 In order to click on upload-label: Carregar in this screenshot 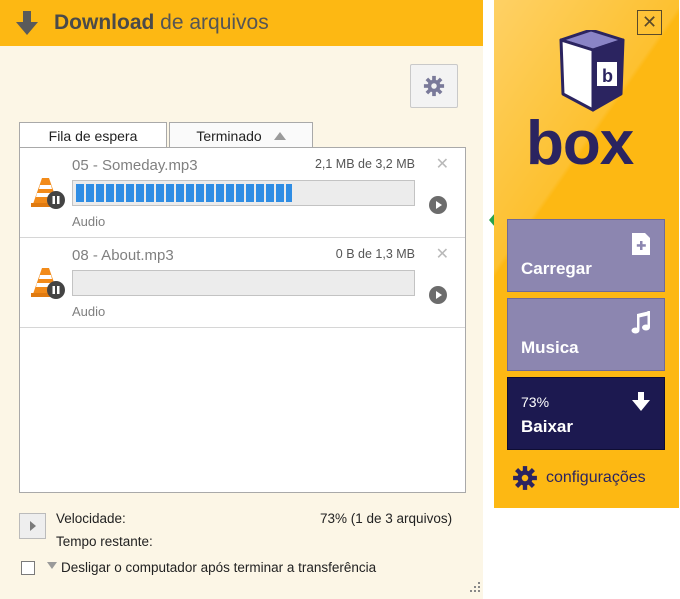, I will do `click(556, 268)`.